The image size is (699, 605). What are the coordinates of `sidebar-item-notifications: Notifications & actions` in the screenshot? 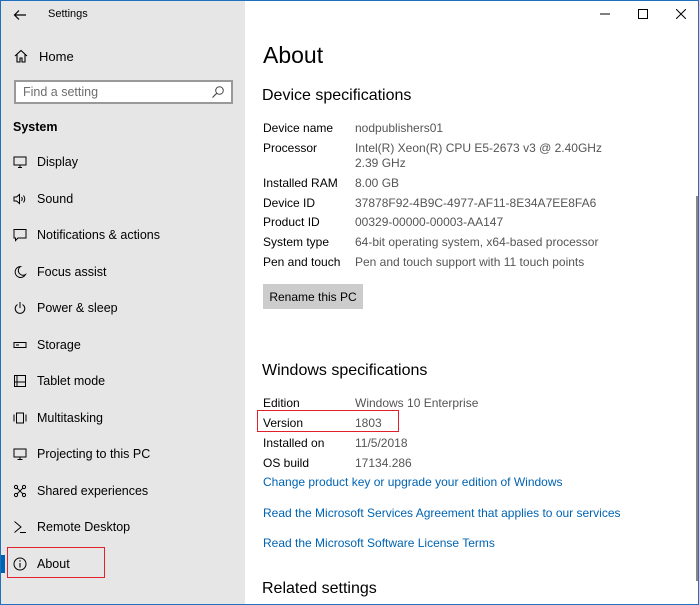 It's located at (123, 235).